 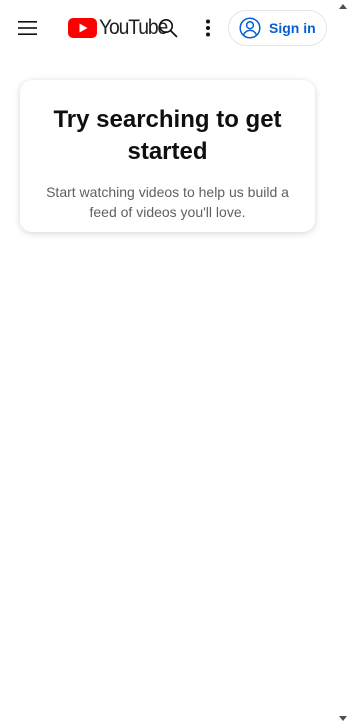 I want to click on more-vertical-icon, so click(x=208, y=28).